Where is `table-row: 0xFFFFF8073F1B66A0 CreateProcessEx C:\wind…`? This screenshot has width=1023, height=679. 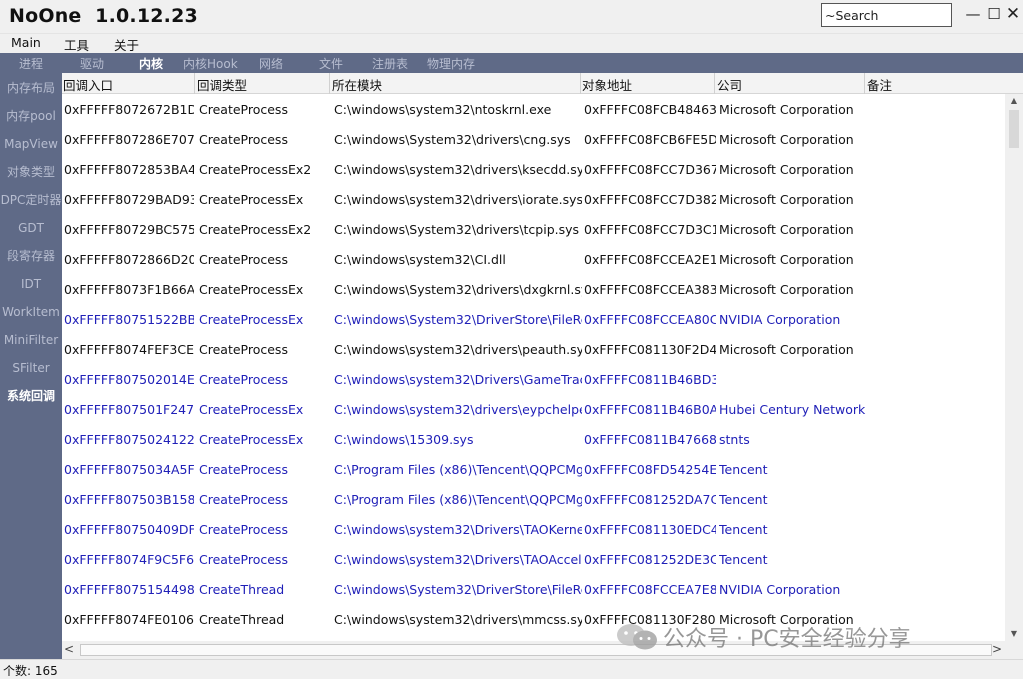
table-row: 0xFFFFF8073F1B66A0 CreateProcessEx C:\wind… is located at coordinates (533, 290).